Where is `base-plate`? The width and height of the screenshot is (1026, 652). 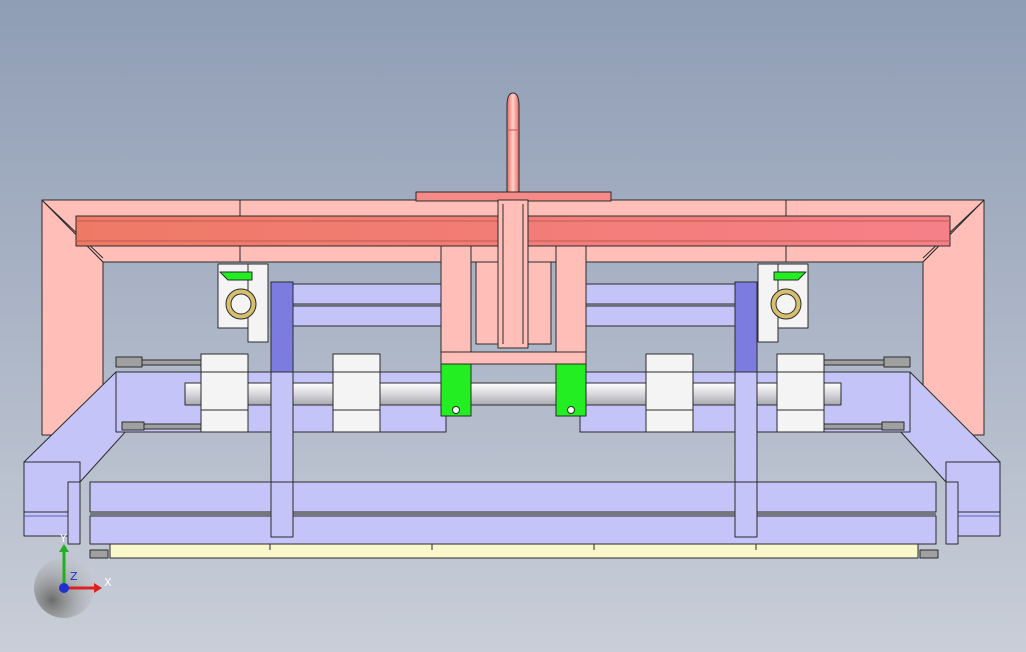
base-plate is located at coordinates (514, 551).